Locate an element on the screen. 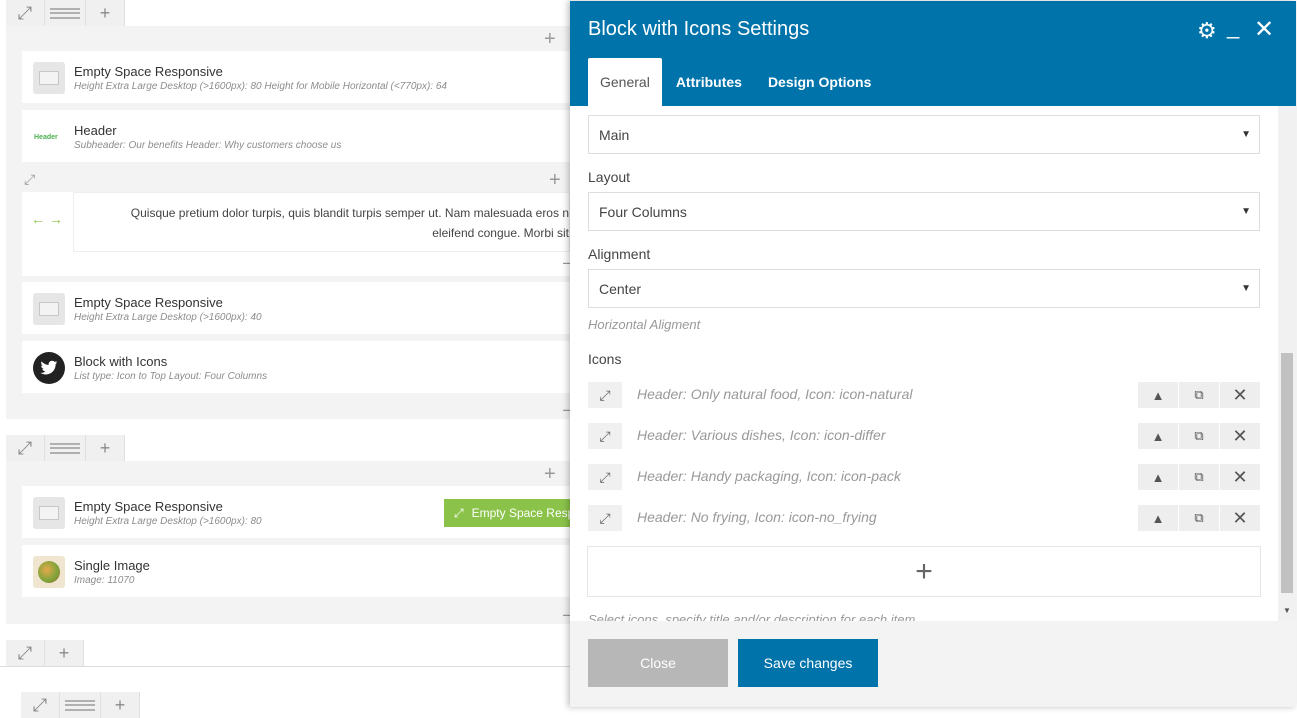 The width and height of the screenshot is (1297, 718). inner-row-expand-icon: ⤢ is located at coordinates (29, 179).